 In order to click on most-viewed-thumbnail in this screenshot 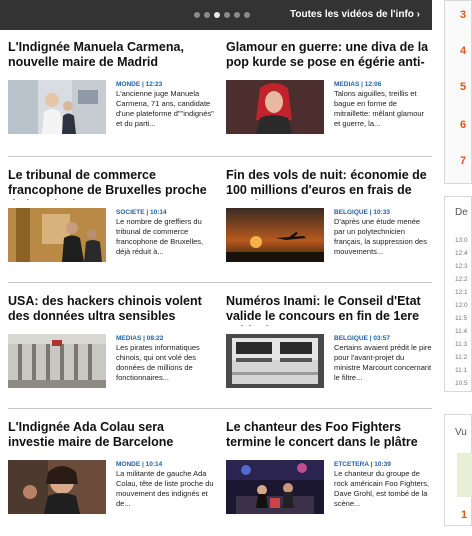, I will do `click(464, 475)`.